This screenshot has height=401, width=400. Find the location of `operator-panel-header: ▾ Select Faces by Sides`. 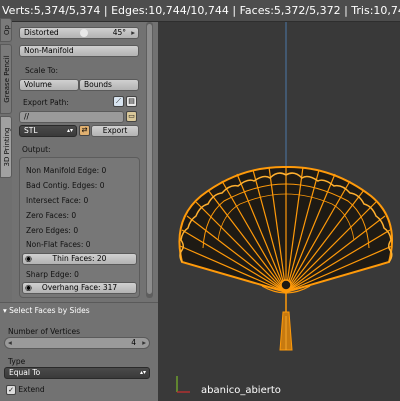

operator-panel-header: ▾ Select Faces by Sides is located at coordinates (46, 310).